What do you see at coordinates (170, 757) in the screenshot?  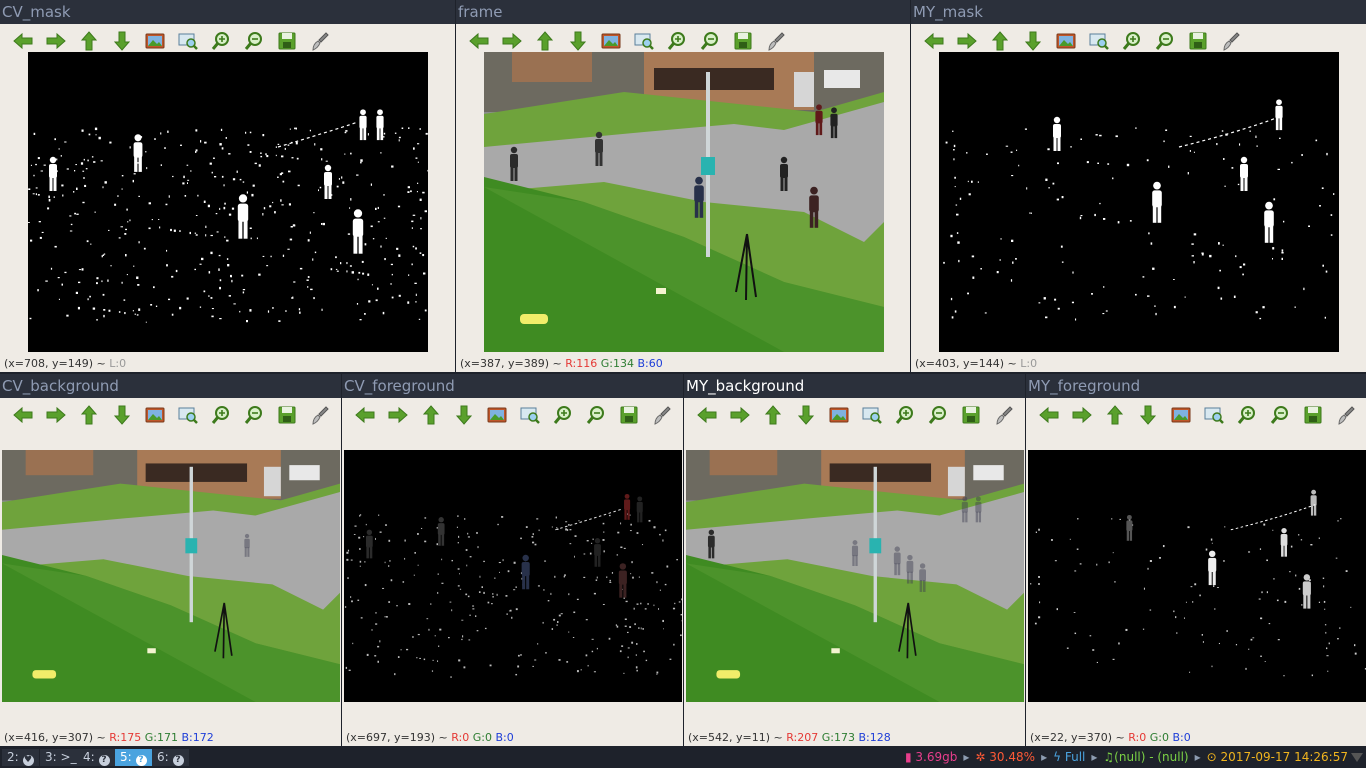 I see `workspace-6: 6: ?` at bounding box center [170, 757].